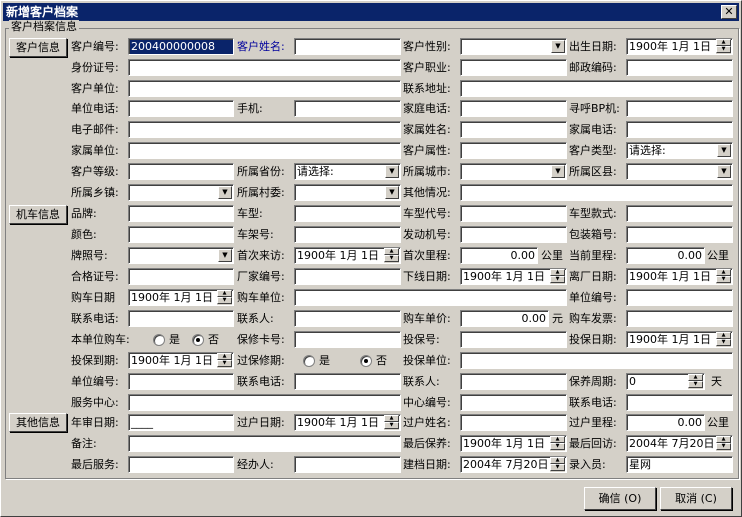 This screenshot has height=517, width=742. What do you see at coordinates (347, 318) in the screenshot?
I see `contact-person-input` at bounding box center [347, 318].